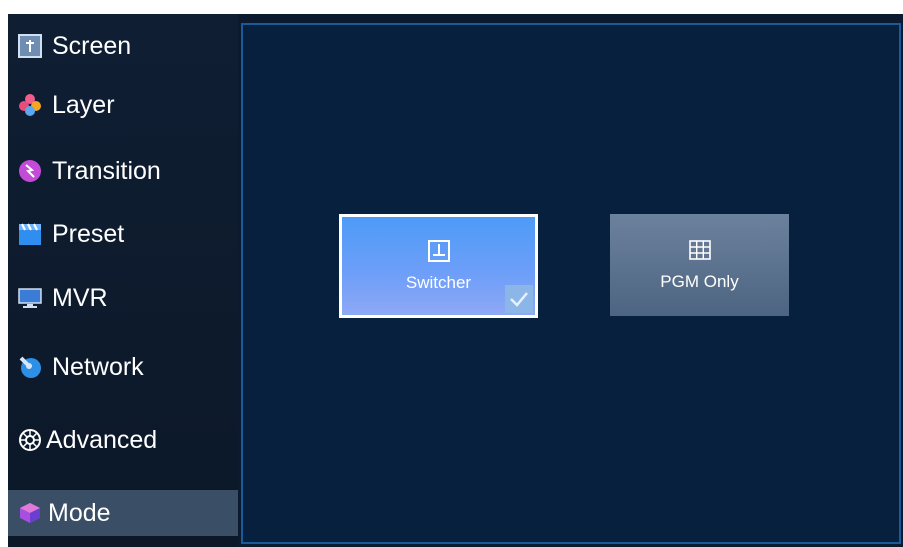  I want to click on sidebar-item-screen: Screen, so click(123, 46).